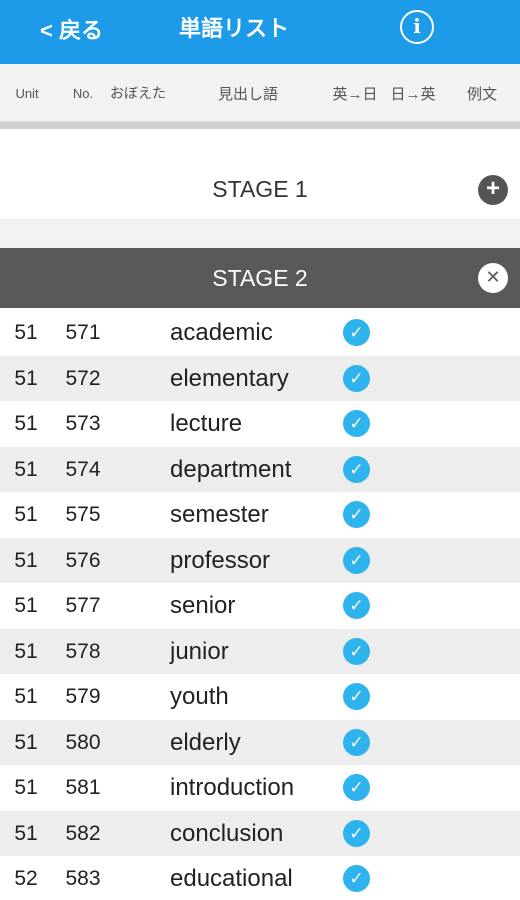 Image resolution: width=520 pixels, height=900 pixels. I want to click on stage-2-label: STAGE 2, so click(260, 278).